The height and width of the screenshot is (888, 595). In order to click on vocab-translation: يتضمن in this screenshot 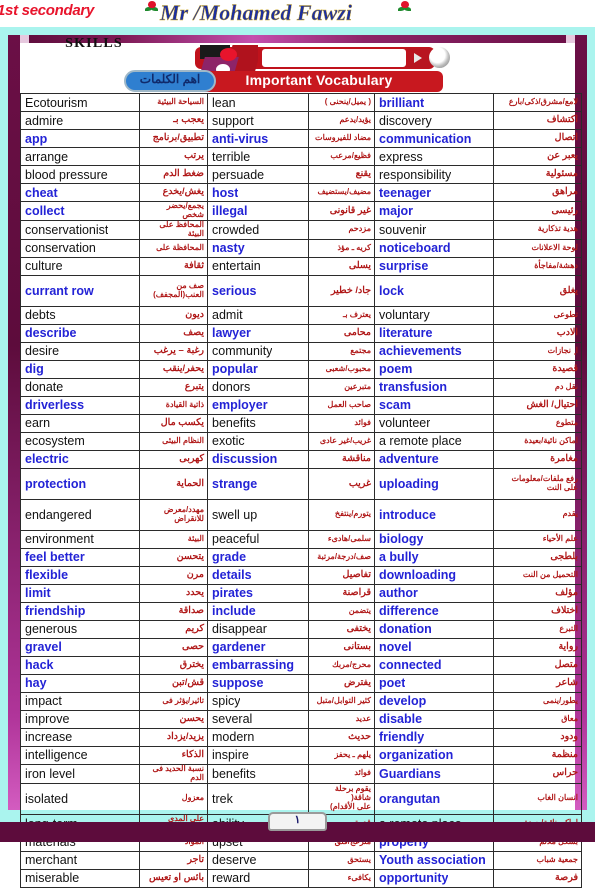, I will do `click(359, 610)`.